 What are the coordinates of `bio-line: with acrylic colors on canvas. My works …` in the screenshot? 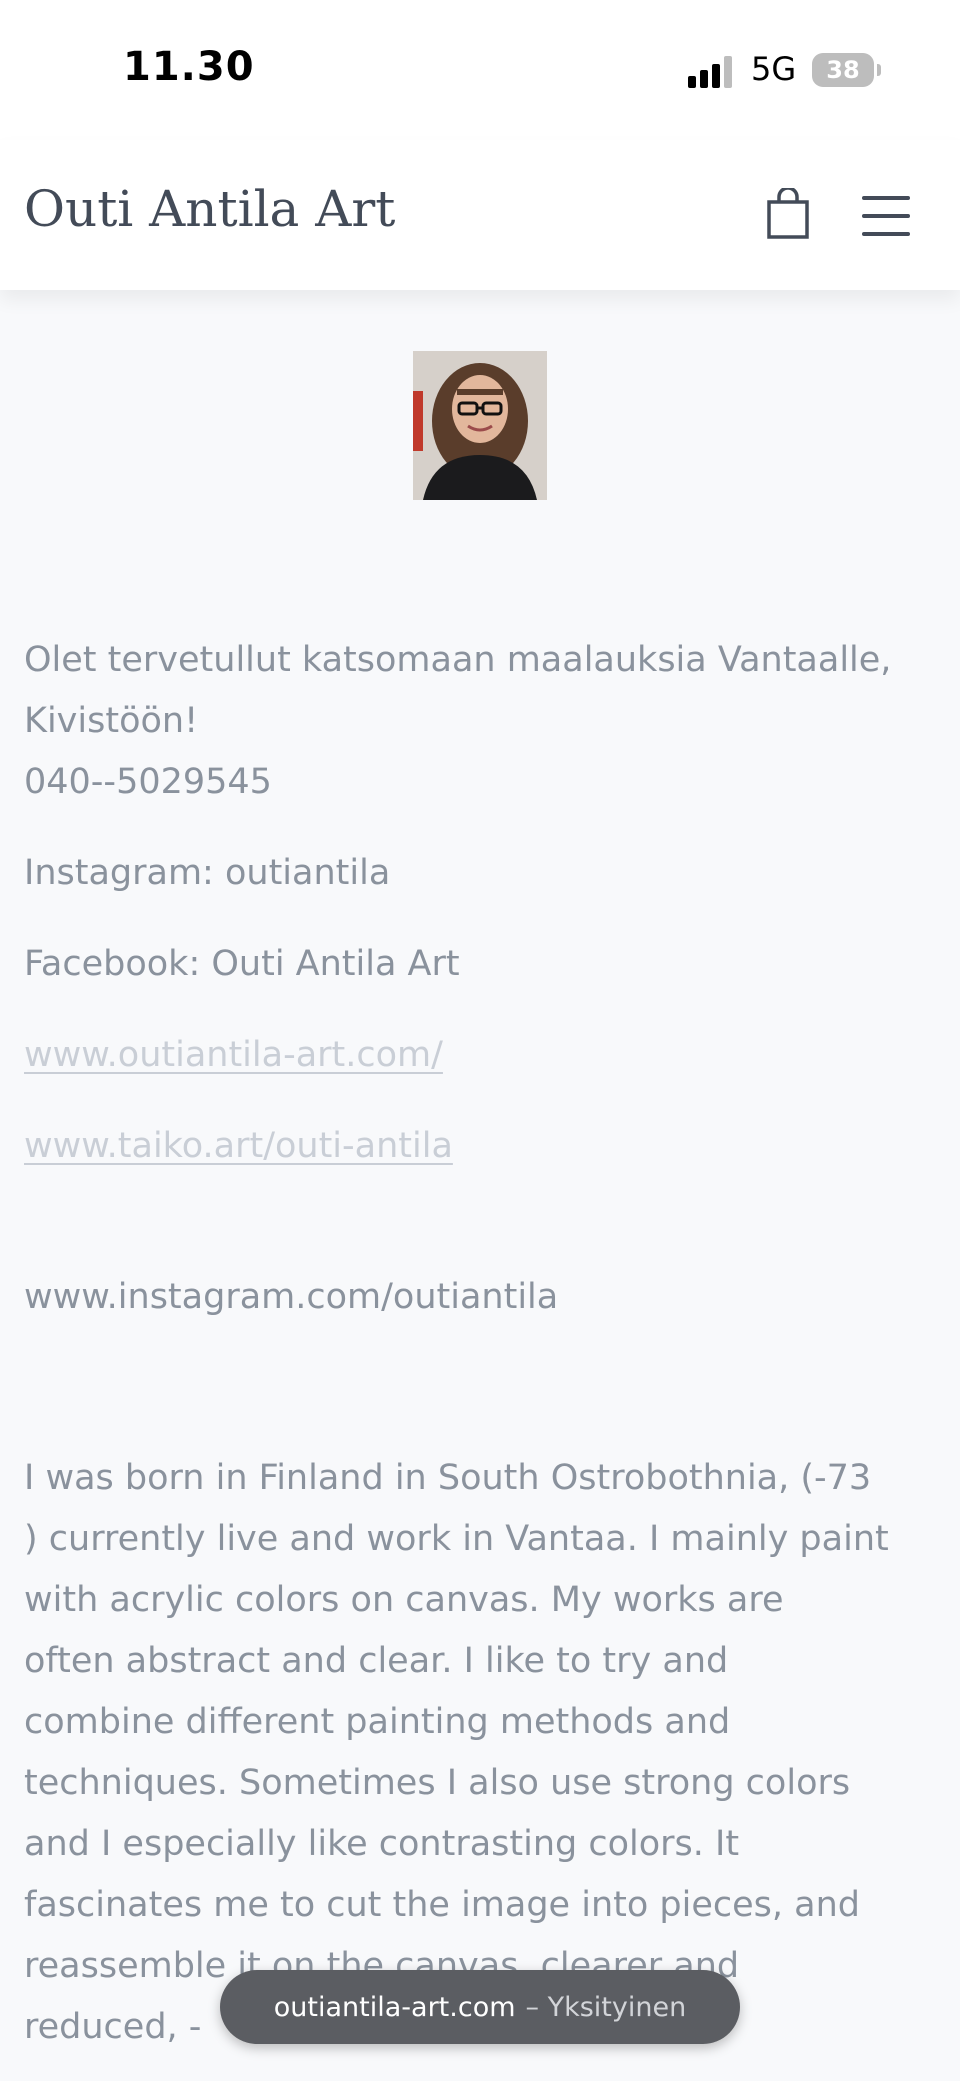 It's located at (404, 1600).